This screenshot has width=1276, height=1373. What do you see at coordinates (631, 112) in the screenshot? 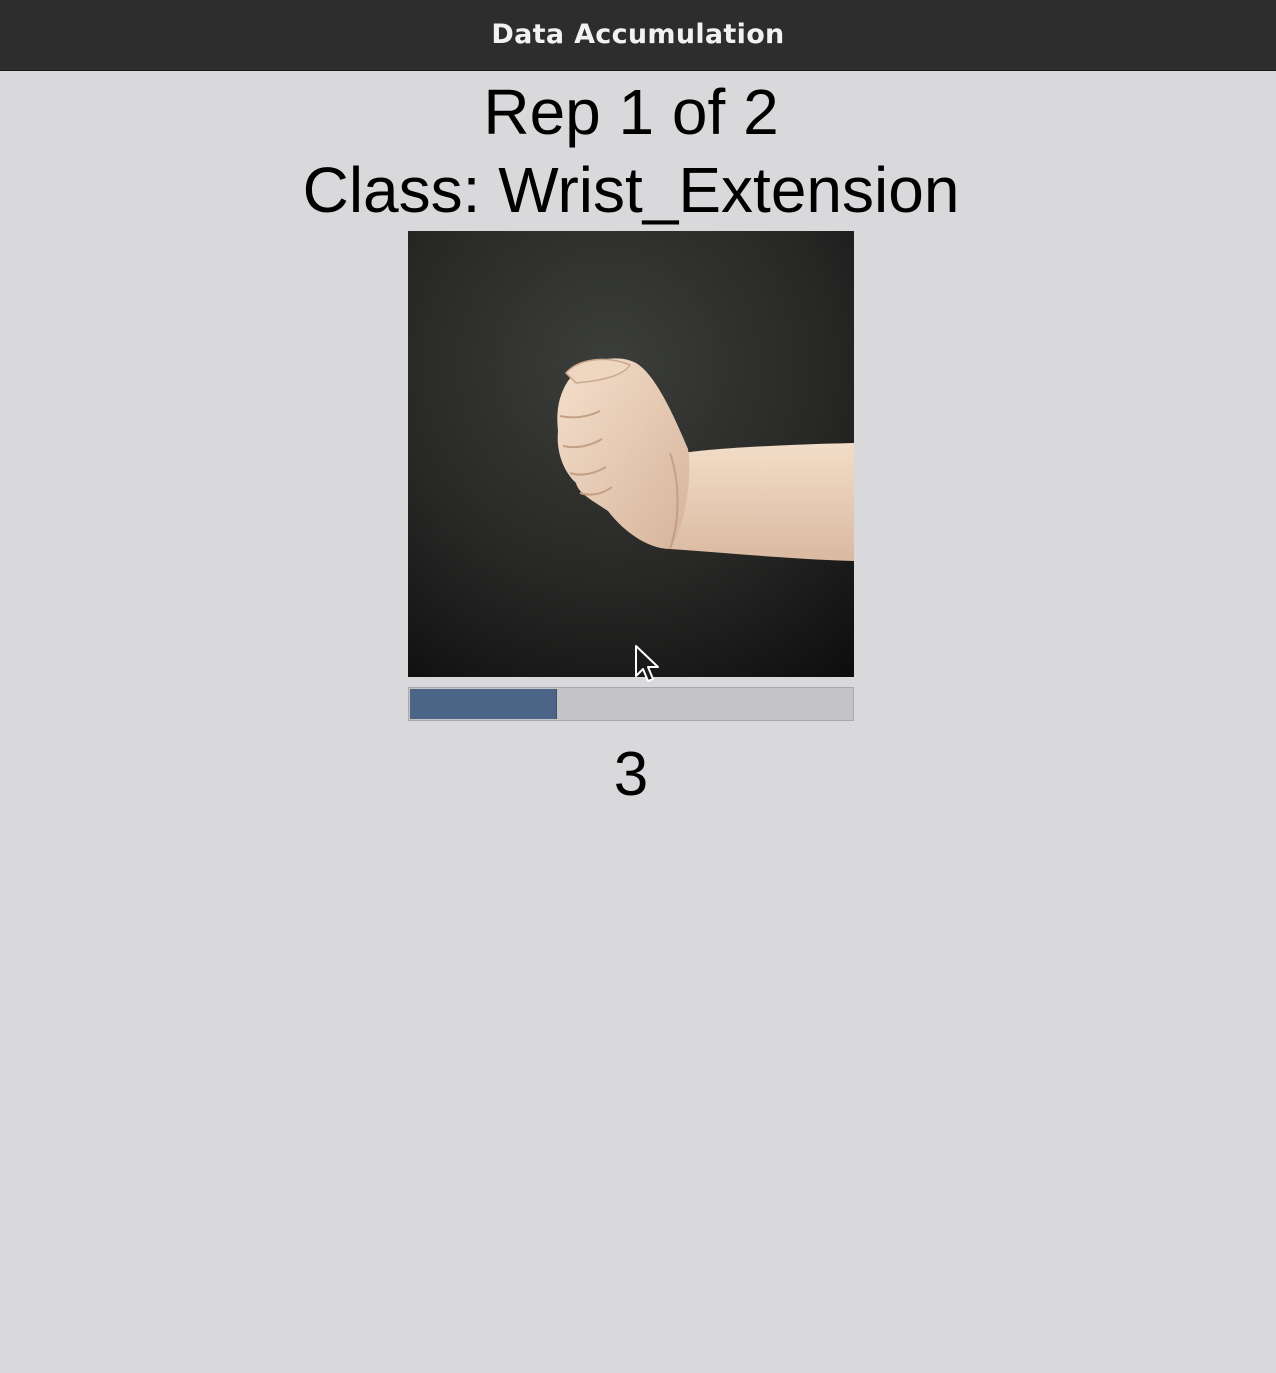
I see `rep-counter-label: Rep 1 of 2` at bounding box center [631, 112].